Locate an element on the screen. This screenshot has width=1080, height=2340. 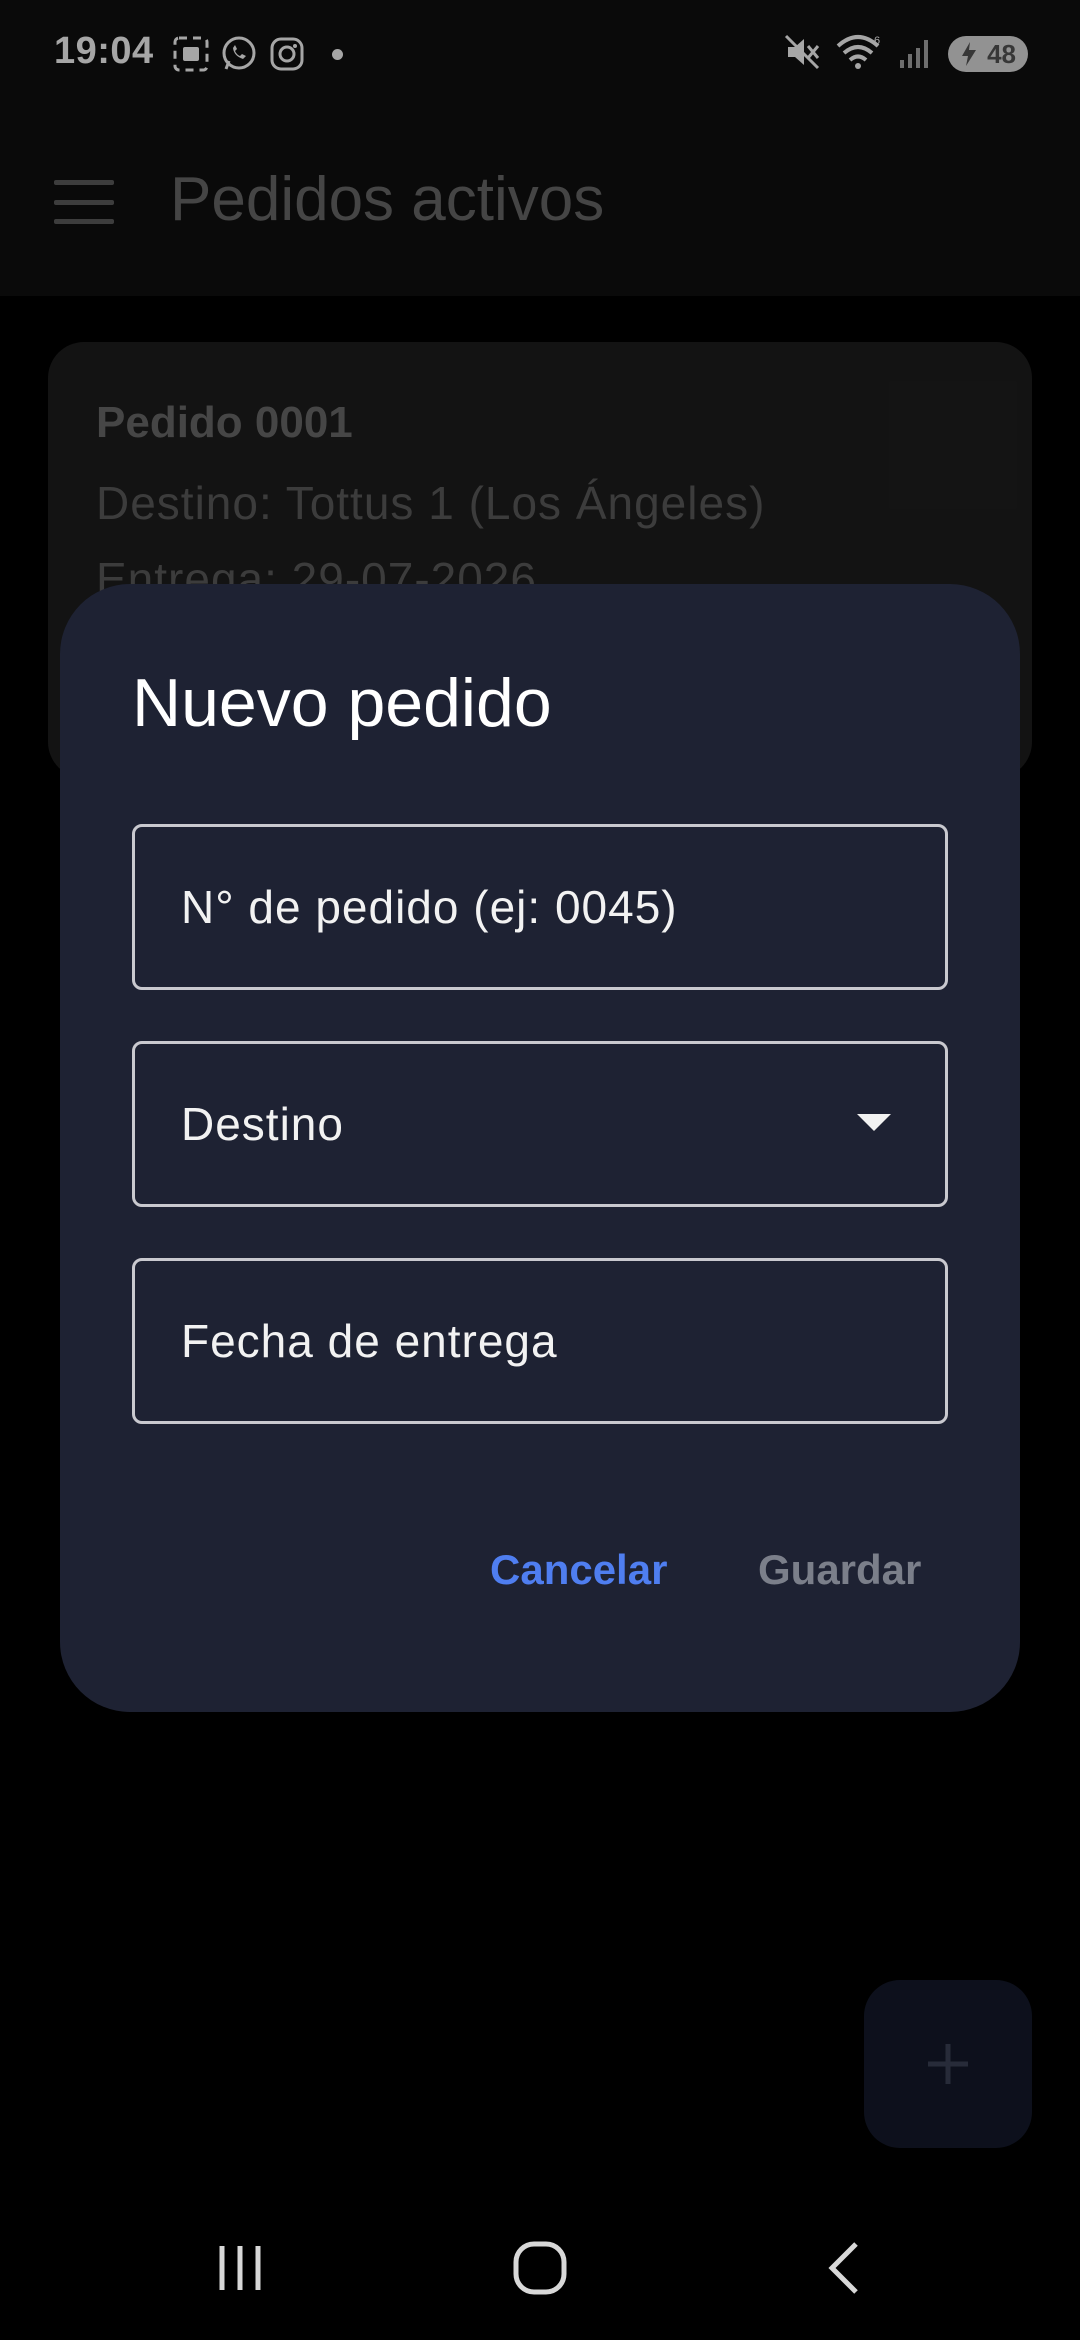
cancel-button: Cancelar is located at coordinates (578, 1570).